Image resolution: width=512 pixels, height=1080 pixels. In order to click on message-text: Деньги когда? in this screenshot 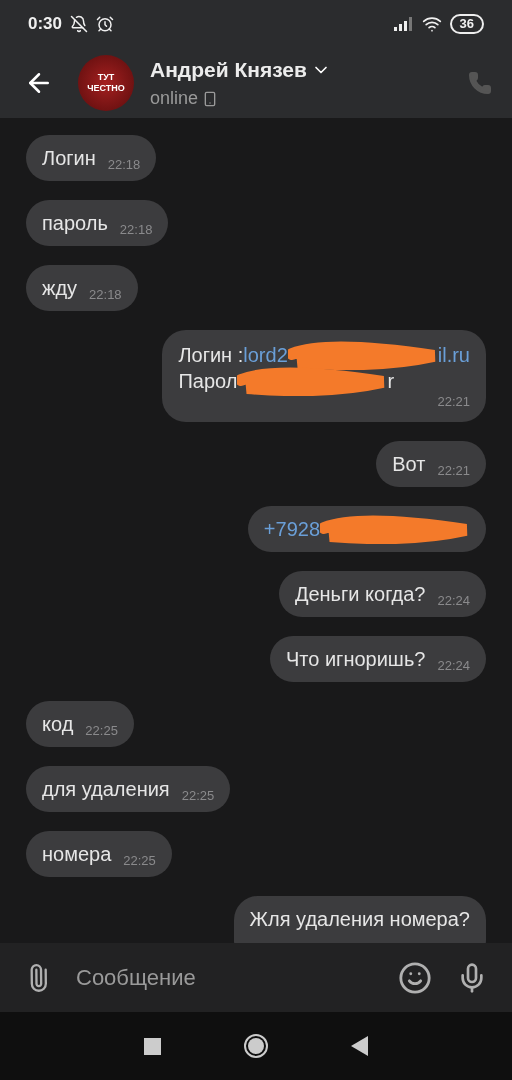, I will do `click(360, 594)`.